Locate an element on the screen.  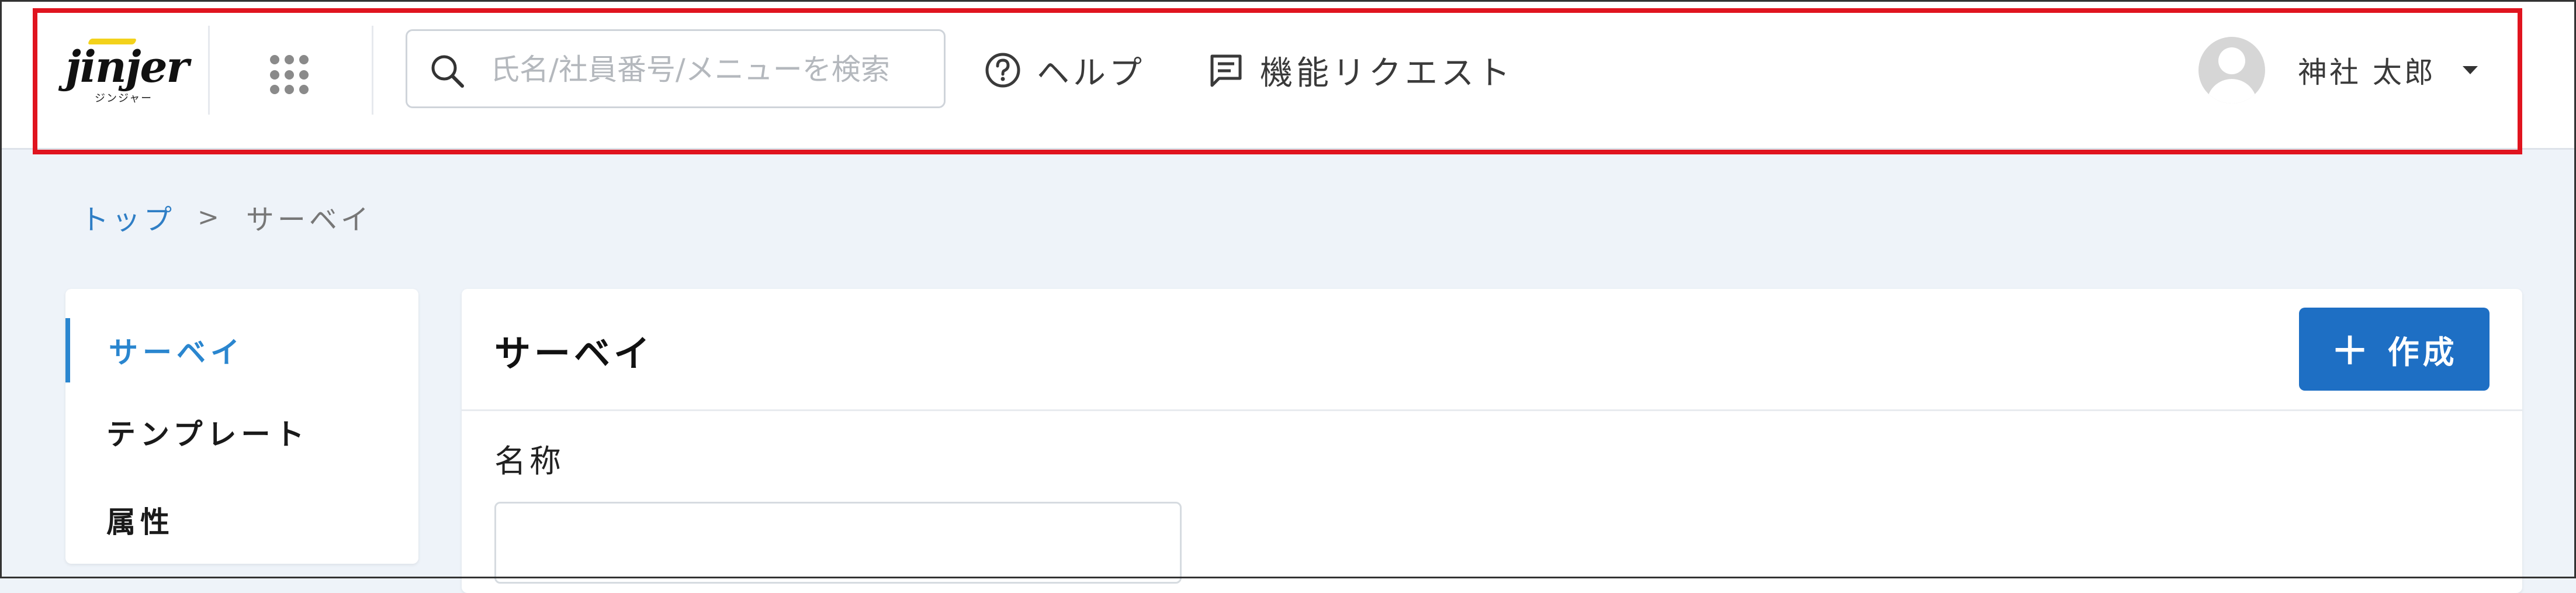
breadcrumb: トップ > サーベイ is located at coordinates (226, 216).